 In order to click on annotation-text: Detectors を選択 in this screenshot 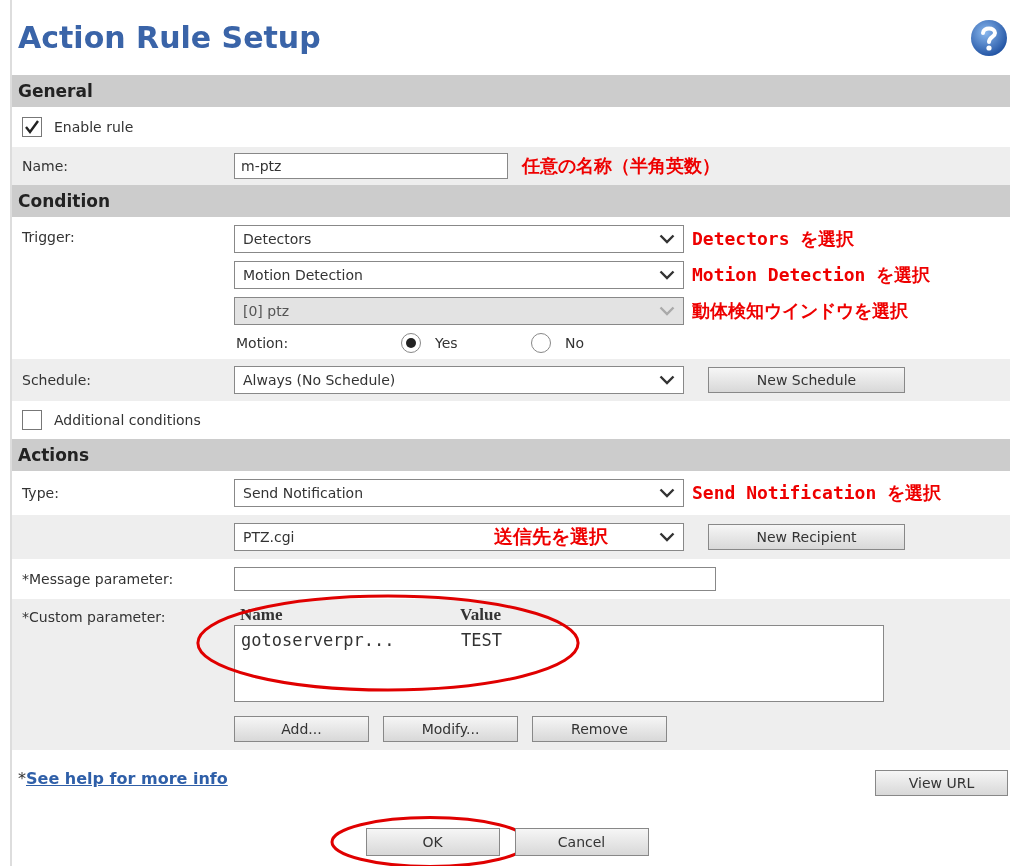, I will do `click(773, 239)`.